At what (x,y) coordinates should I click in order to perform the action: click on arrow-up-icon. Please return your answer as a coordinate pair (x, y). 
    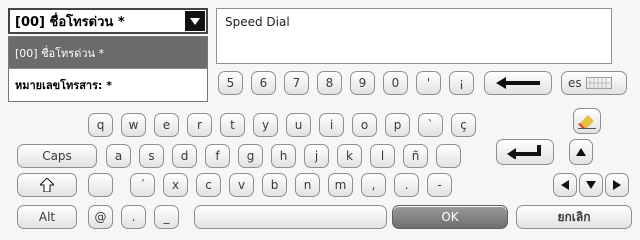
    Looking at the image, I should click on (581, 152).